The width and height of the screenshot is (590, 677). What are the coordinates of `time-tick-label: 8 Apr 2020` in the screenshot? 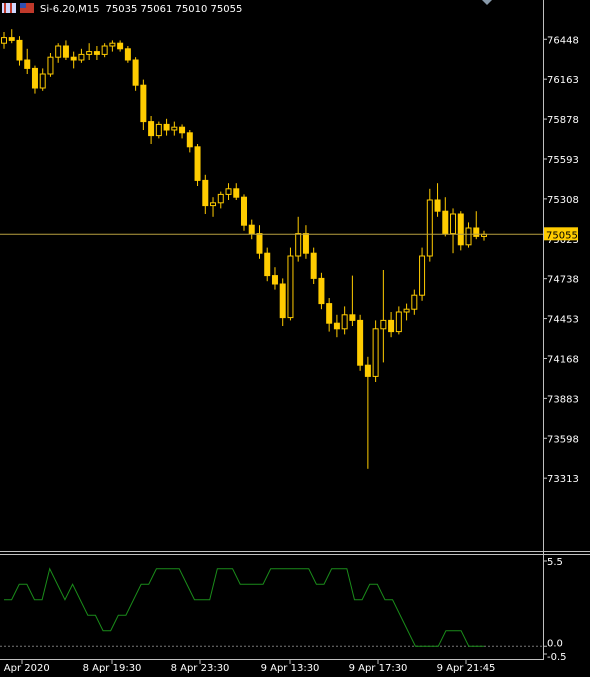 It's located at (25, 668).